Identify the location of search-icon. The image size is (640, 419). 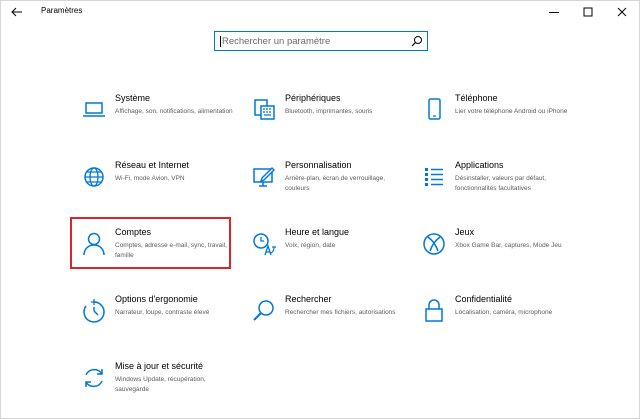
(417, 41).